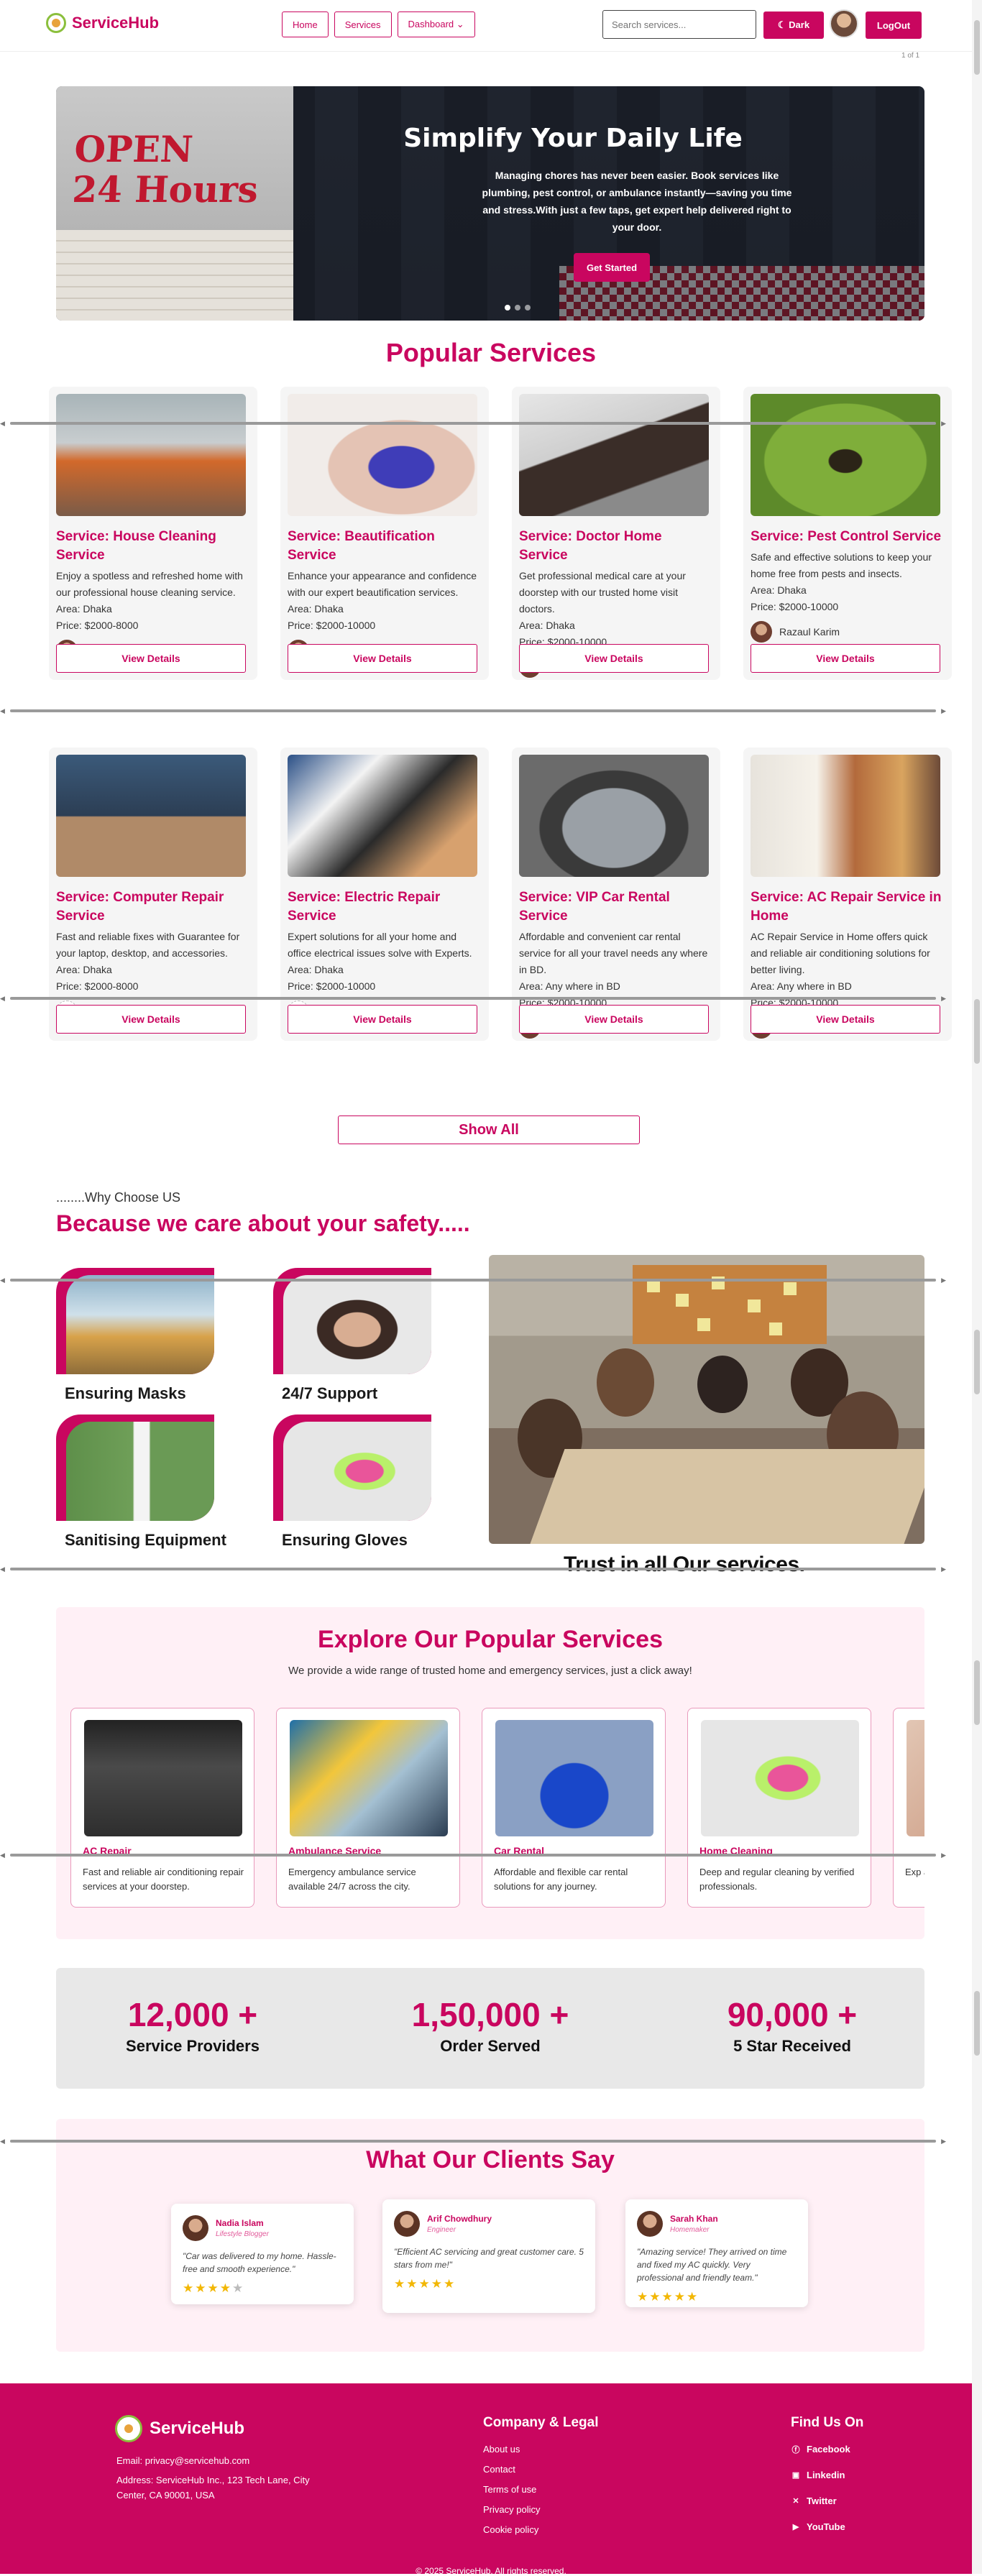  Describe the element at coordinates (795, 2501) in the screenshot. I see `x-twitter-icon: ✕` at that location.